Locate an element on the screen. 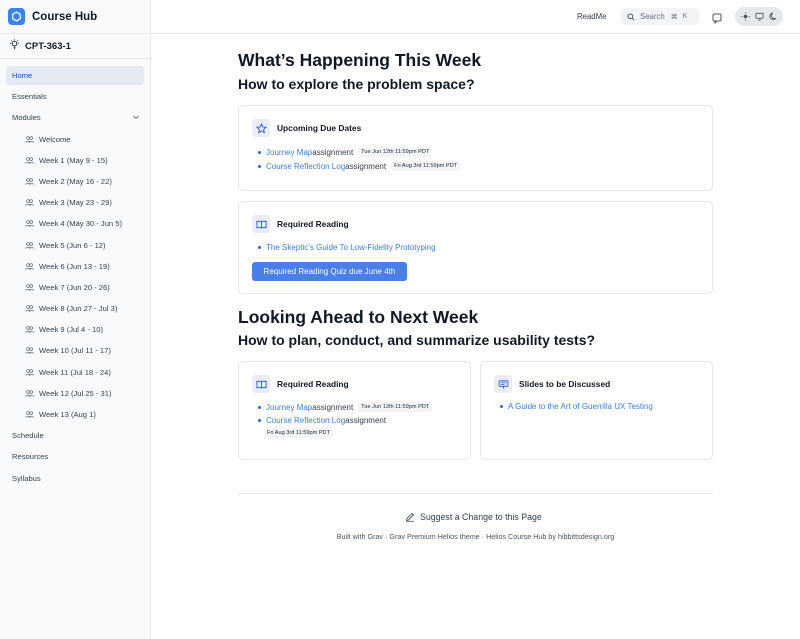 Image resolution: width=800 pixels, height=639 pixels. course-hub-logo-icon is located at coordinates (16, 16).